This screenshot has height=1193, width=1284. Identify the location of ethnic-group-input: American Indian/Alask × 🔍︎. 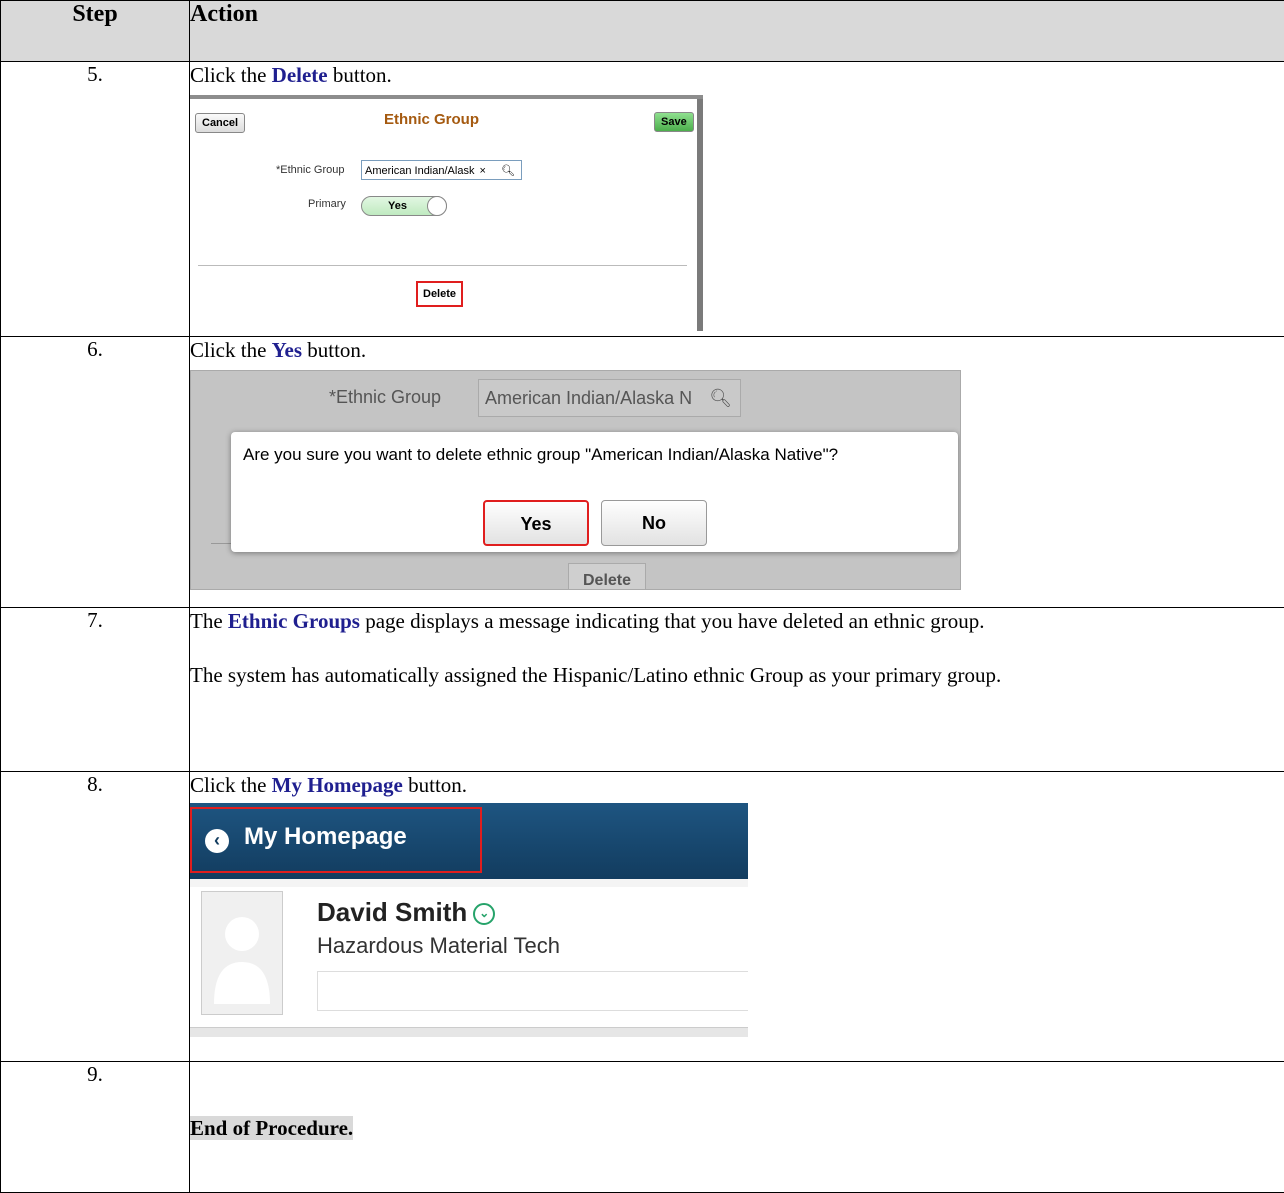
(441, 170).